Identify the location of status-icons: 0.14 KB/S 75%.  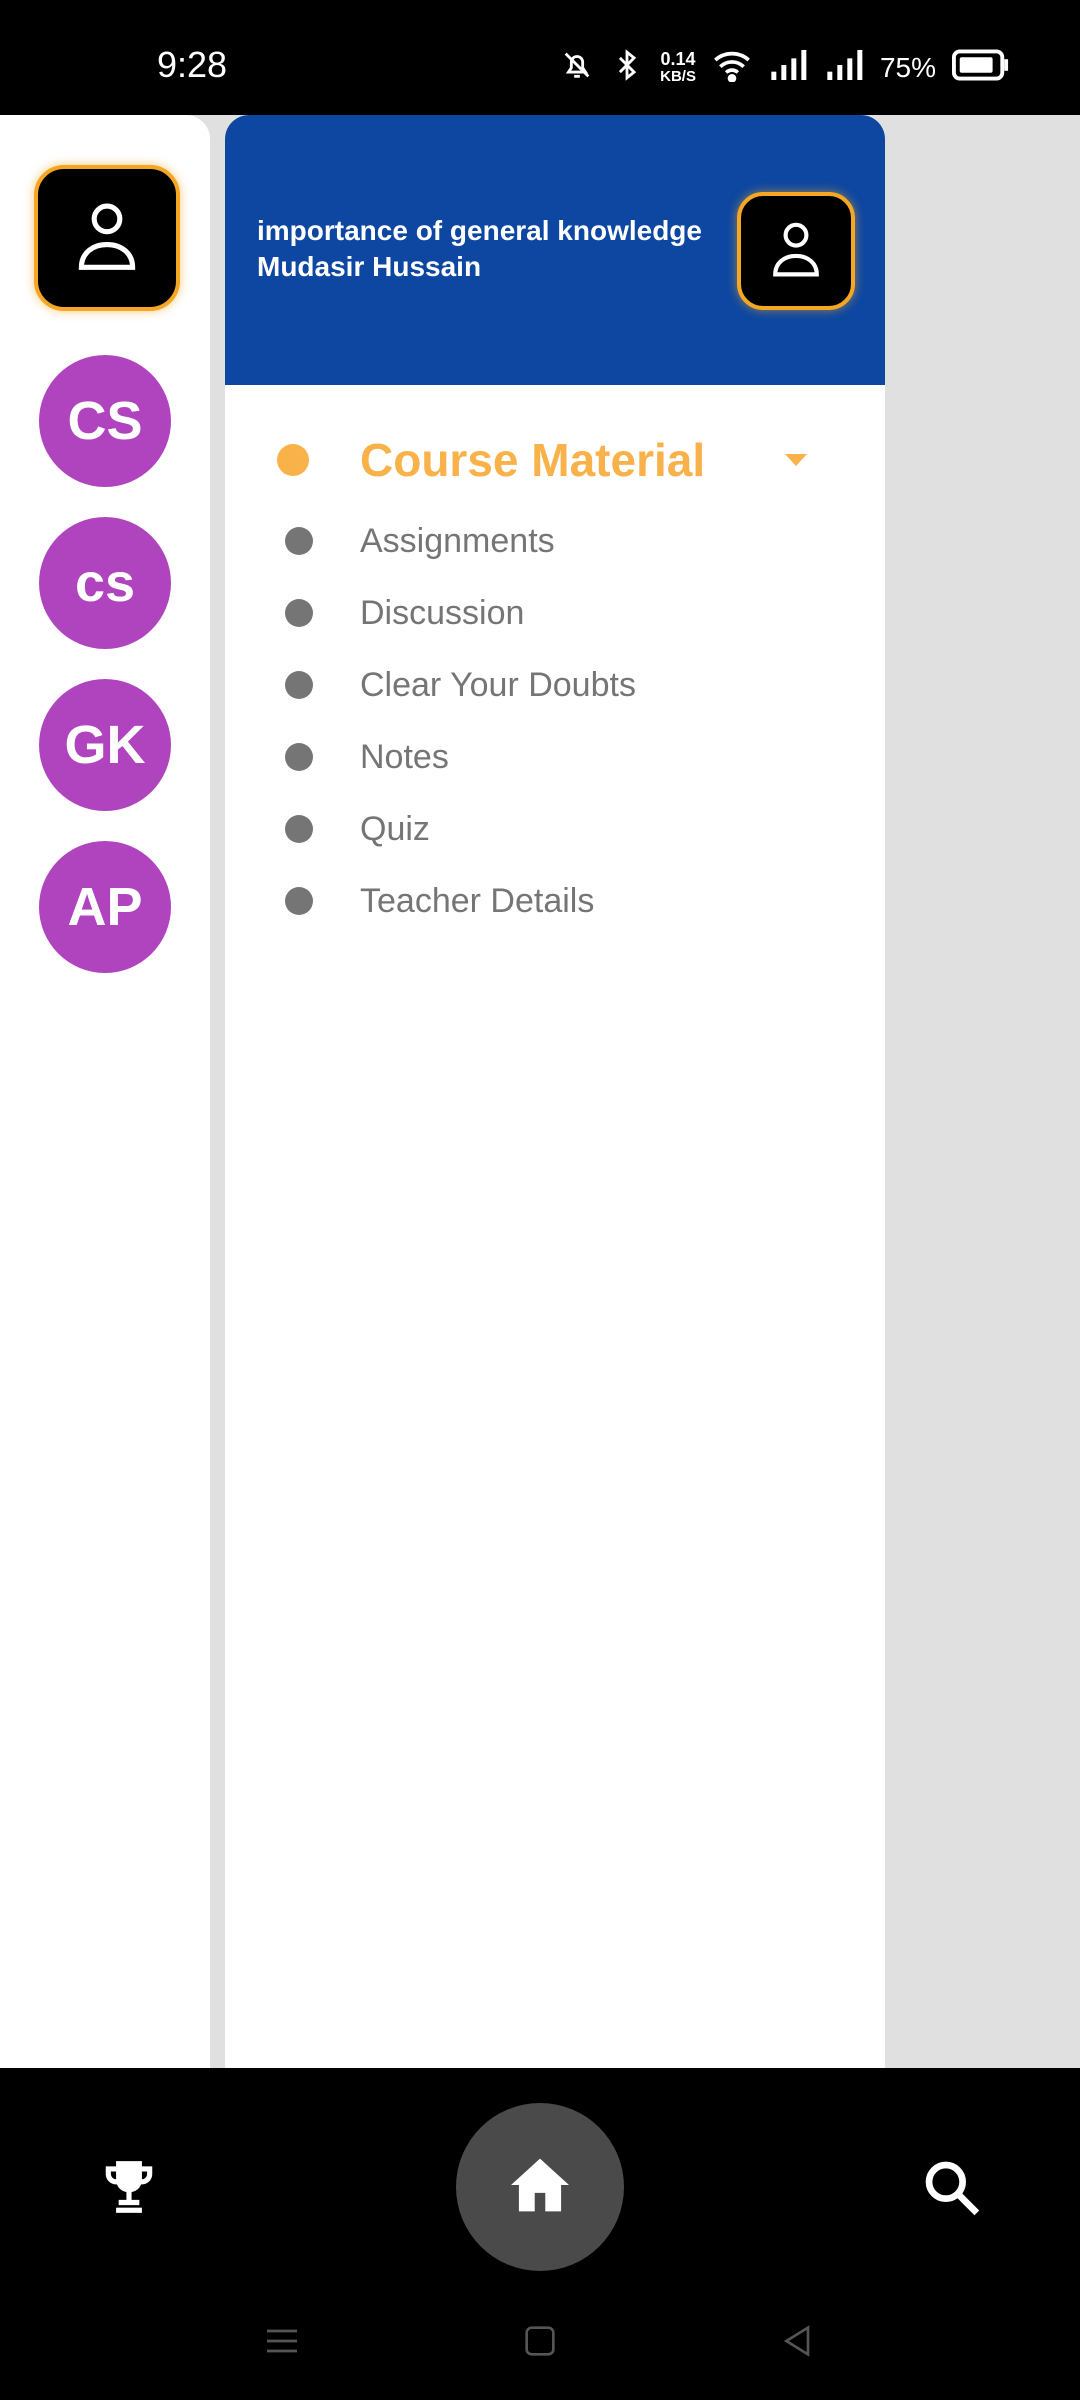
(785, 67).